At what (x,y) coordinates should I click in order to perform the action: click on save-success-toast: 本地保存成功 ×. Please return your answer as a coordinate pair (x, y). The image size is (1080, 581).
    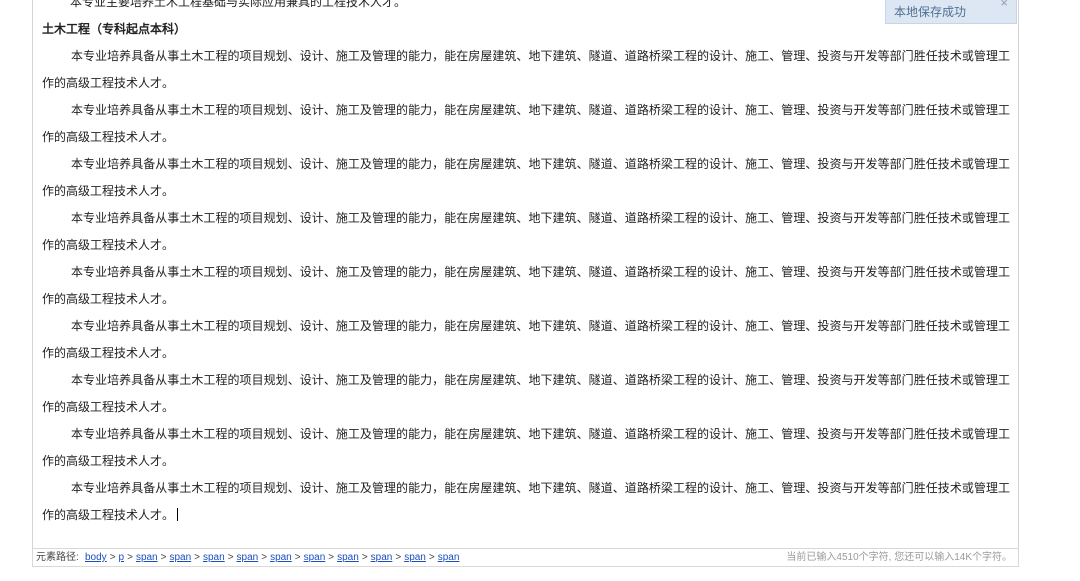
    Looking at the image, I should click on (951, 12).